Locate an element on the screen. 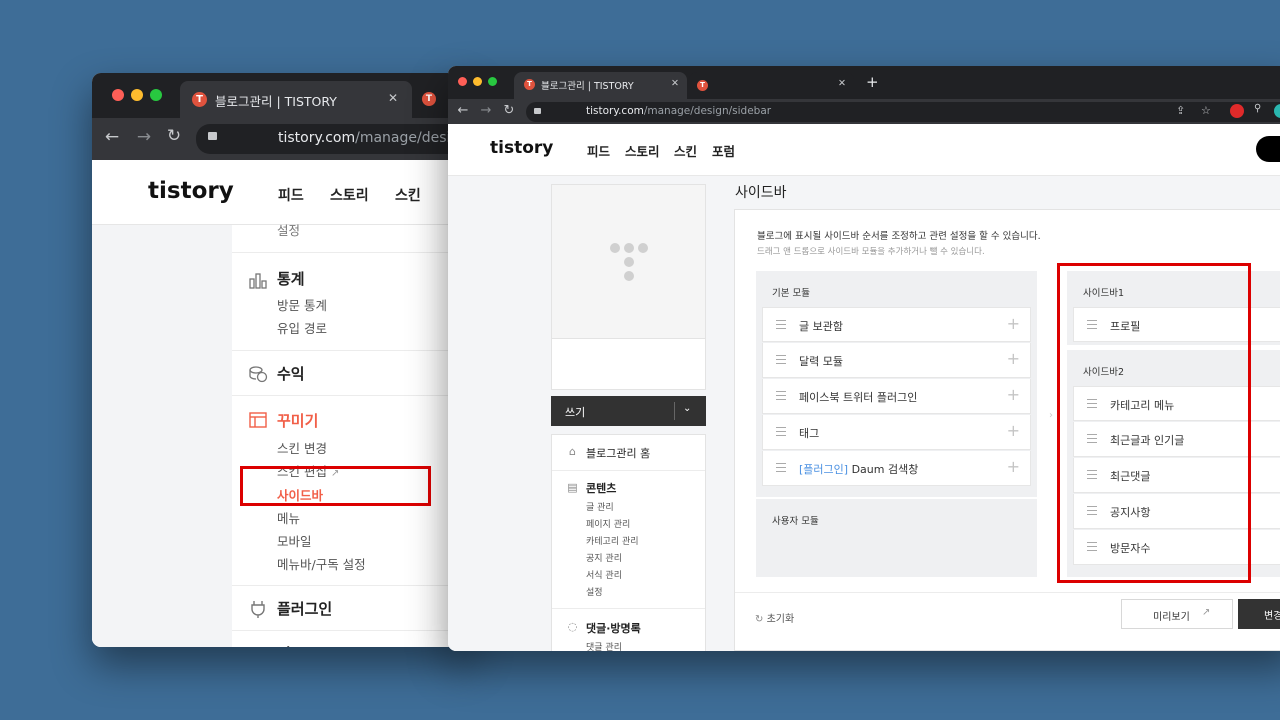  external-link-icon: ↗ is located at coordinates (1206, 612).